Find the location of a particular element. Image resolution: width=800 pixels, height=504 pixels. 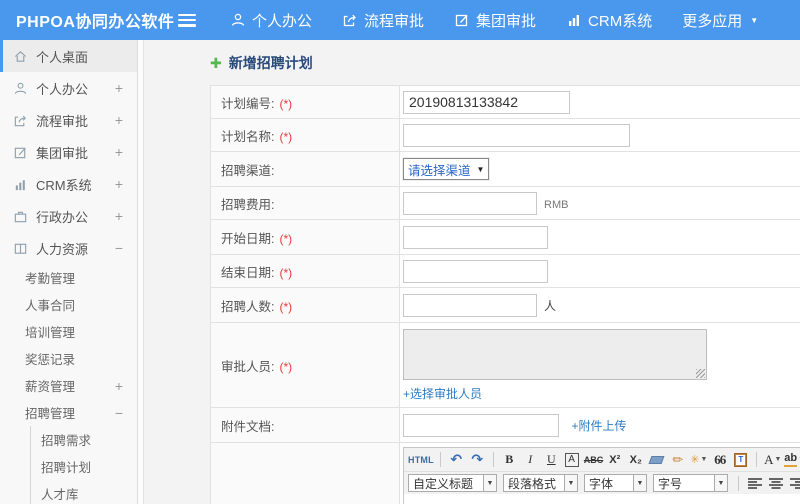

attachment-upload-link: +附件上传 is located at coordinates (598, 426).